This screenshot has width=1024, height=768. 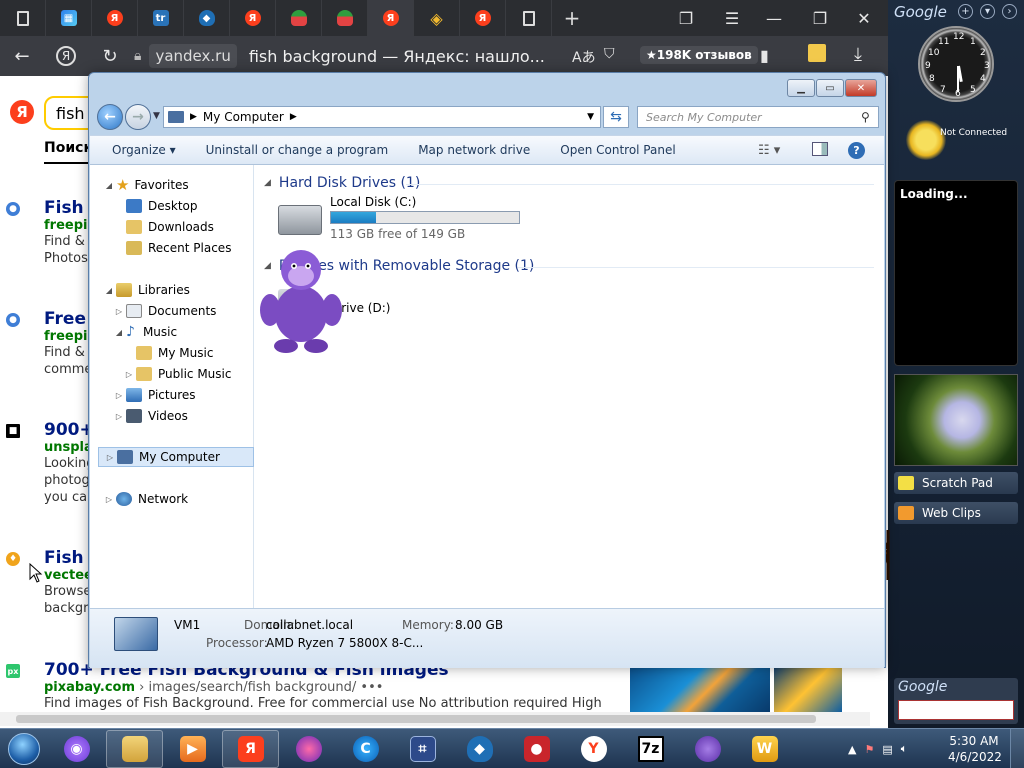 What do you see at coordinates (699, 55) in the screenshot?
I see `reviews-badge: ★198K отзывов` at bounding box center [699, 55].